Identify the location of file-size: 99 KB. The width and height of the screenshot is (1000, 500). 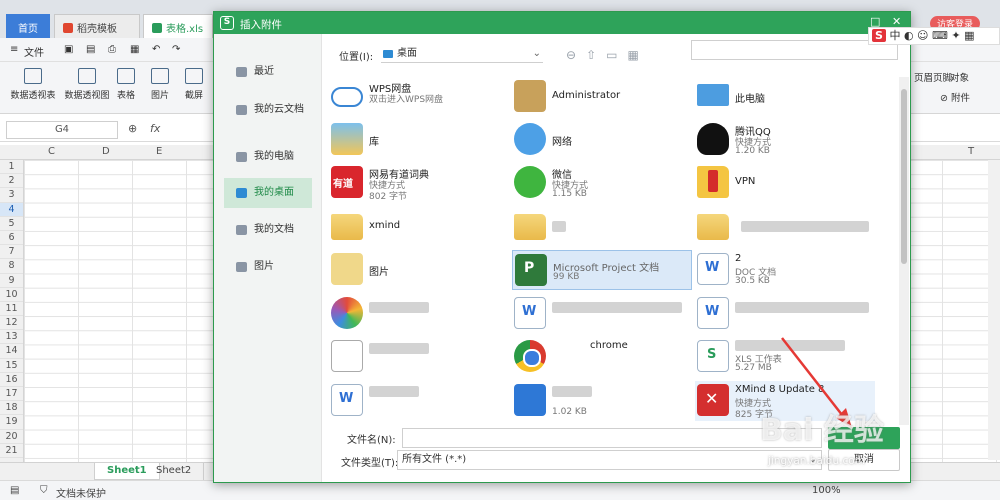
(566, 277).